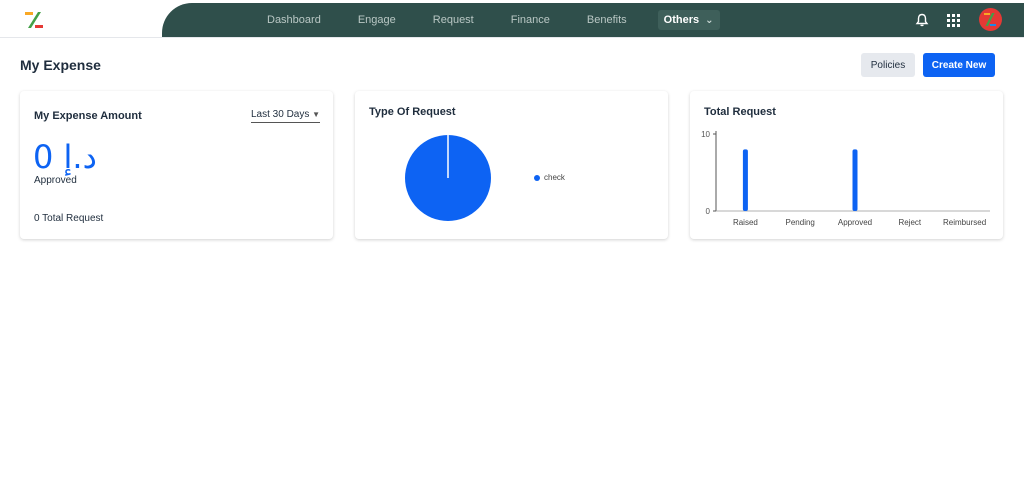 Image resolution: width=1024 pixels, height=497 pixels. I want to click on date-range-value: Last 30 Days, so click(280, 114).